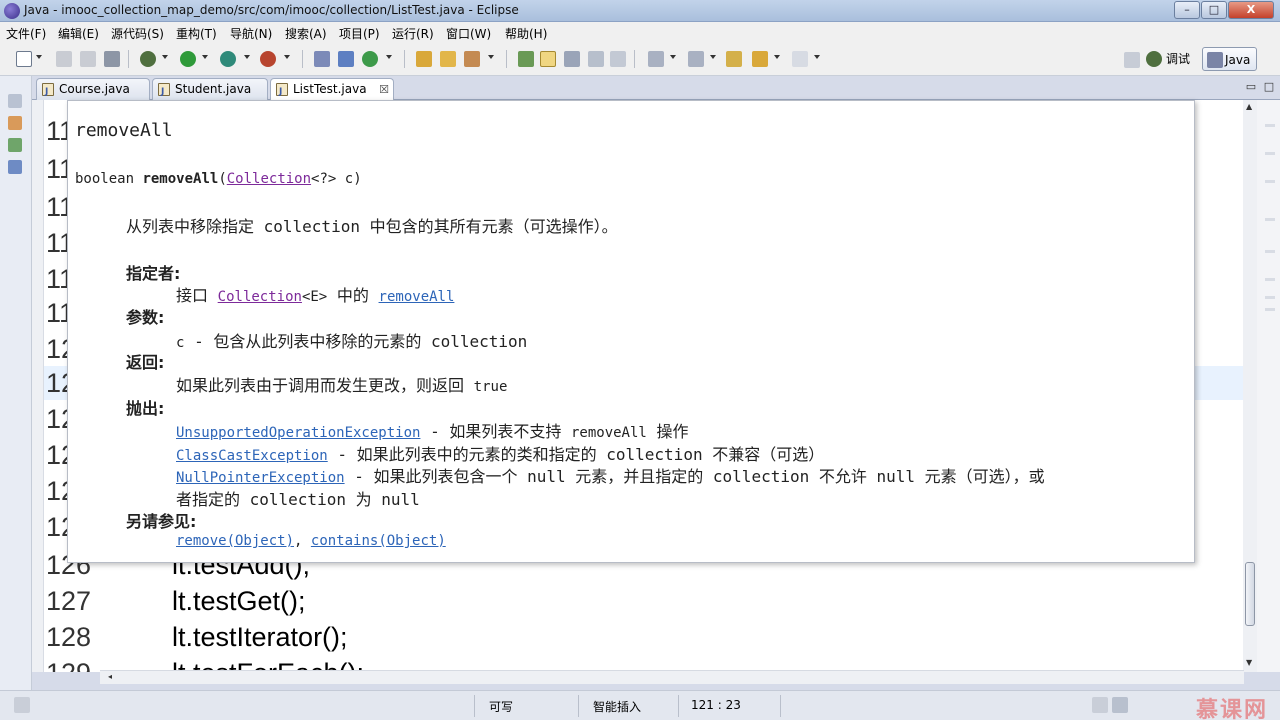  I want to click on save-icon, so click(64, 59).